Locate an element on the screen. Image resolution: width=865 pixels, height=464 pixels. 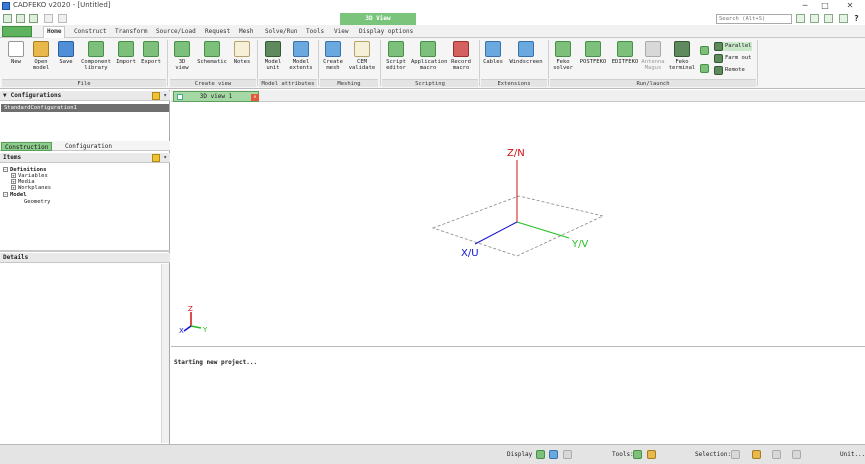
macro-icon is located at coordinates (428, 49).